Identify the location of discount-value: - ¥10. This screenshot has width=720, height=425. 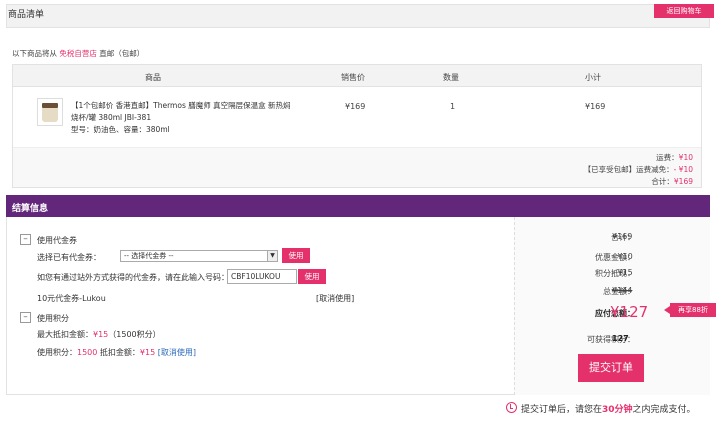
(683, 169).